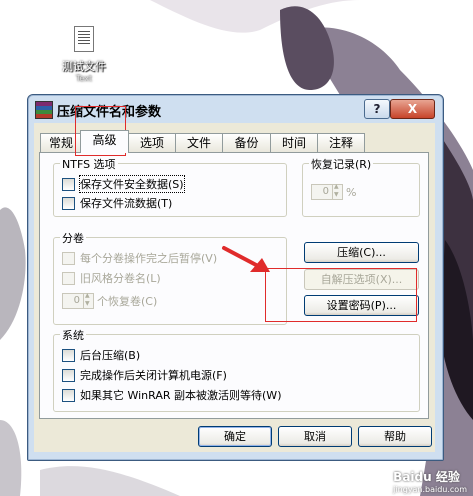 This screenshot has width=473, height=496. I want to click on tab-advanced: 高级, so click(104, 141).